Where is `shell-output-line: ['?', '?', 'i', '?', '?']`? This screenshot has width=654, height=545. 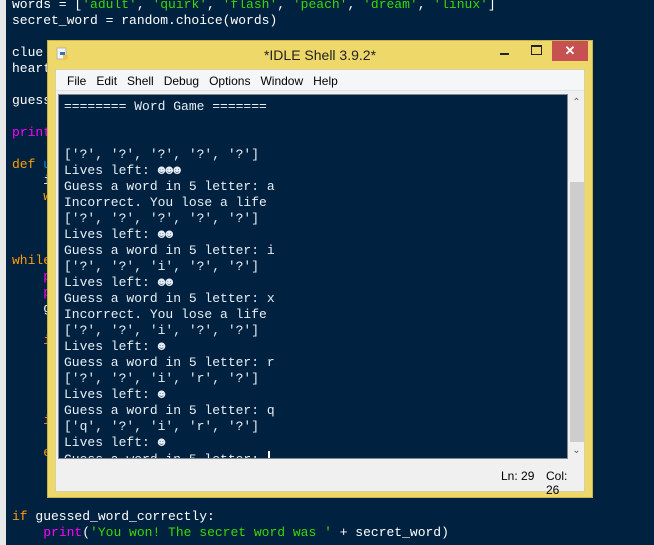
shell-output-line: ['?', '?', 'i', '?', '?'] is located at coordinates (162, 266).